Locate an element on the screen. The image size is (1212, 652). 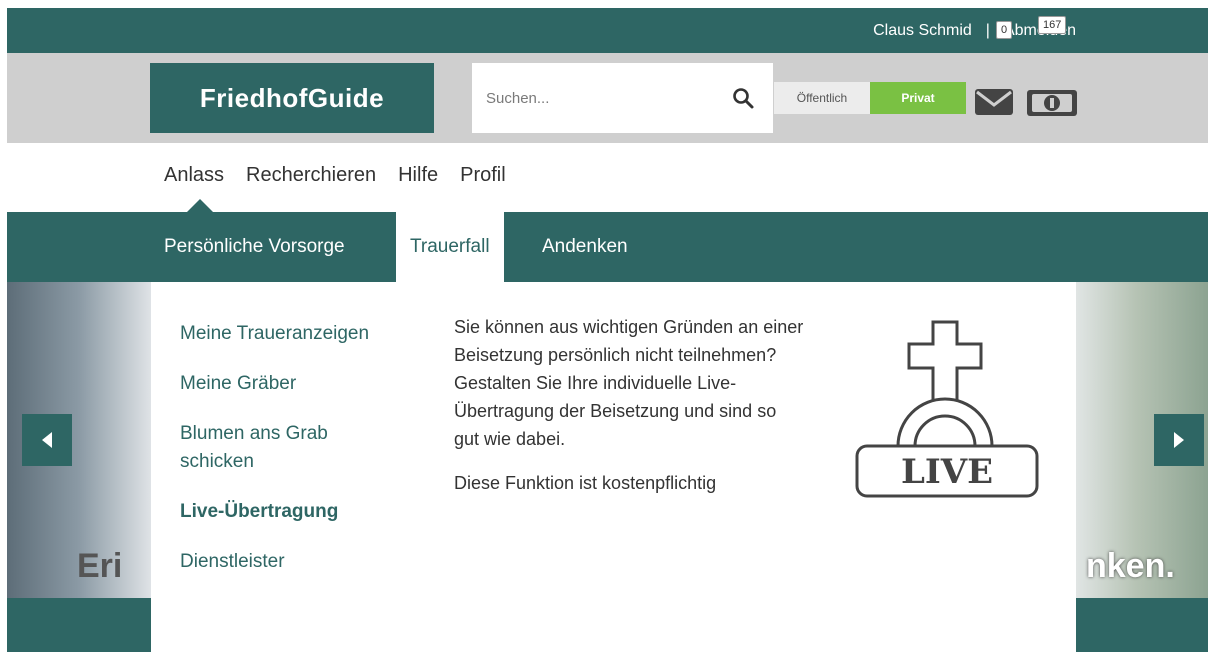
live-cross-icon: LIVE is located at coordinates (947, 409).